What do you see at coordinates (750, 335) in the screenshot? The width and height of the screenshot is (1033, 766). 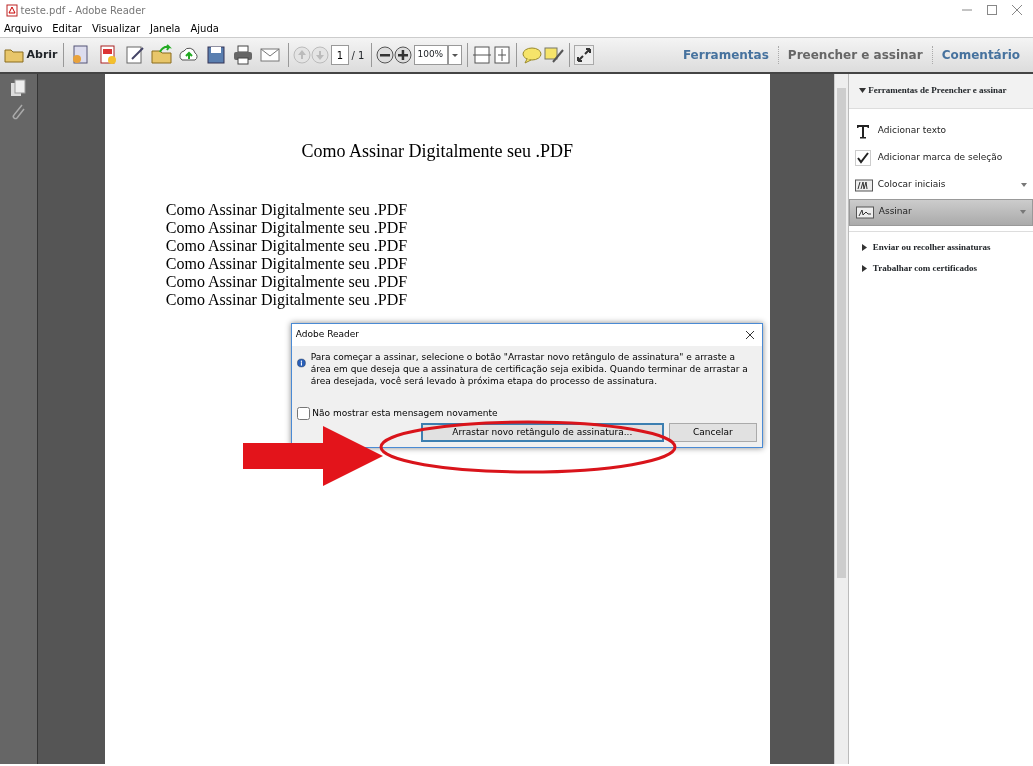 I see `close-icon` at bounding box center [750, 335].